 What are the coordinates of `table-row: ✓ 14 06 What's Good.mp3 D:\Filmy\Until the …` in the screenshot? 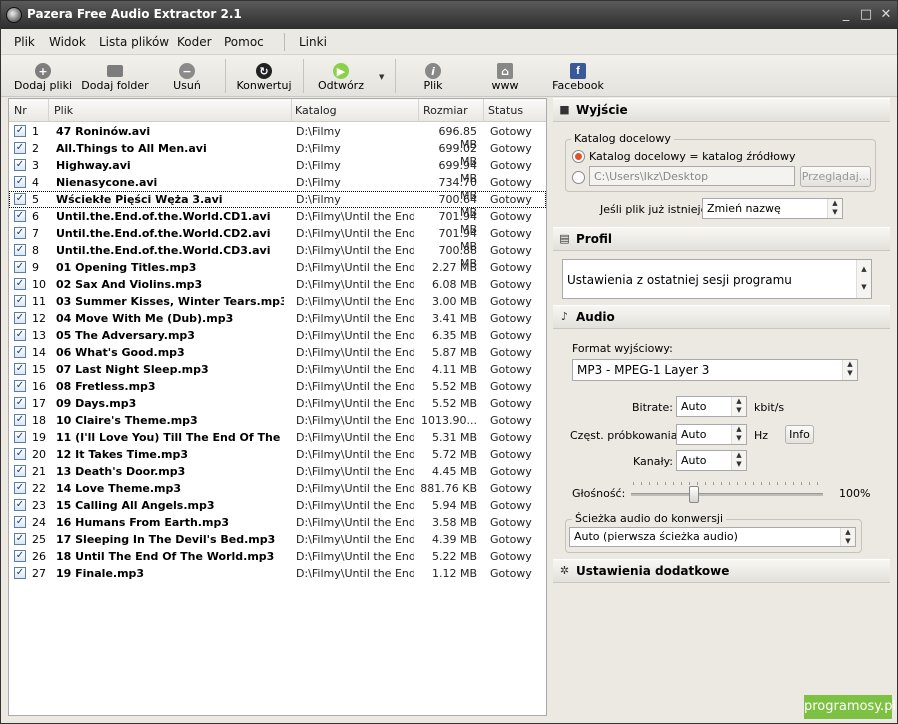 It's located at (277, 352).